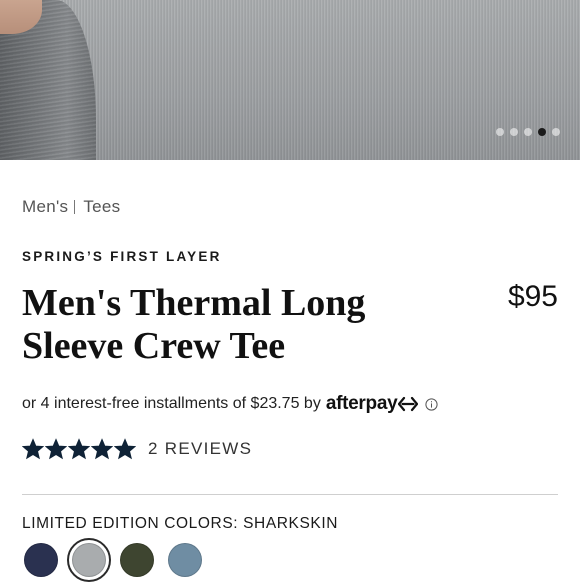  What do you see at coordinates (431, 404) in the screenshot?
I see `info-icon` at bounding box center [431, 404].